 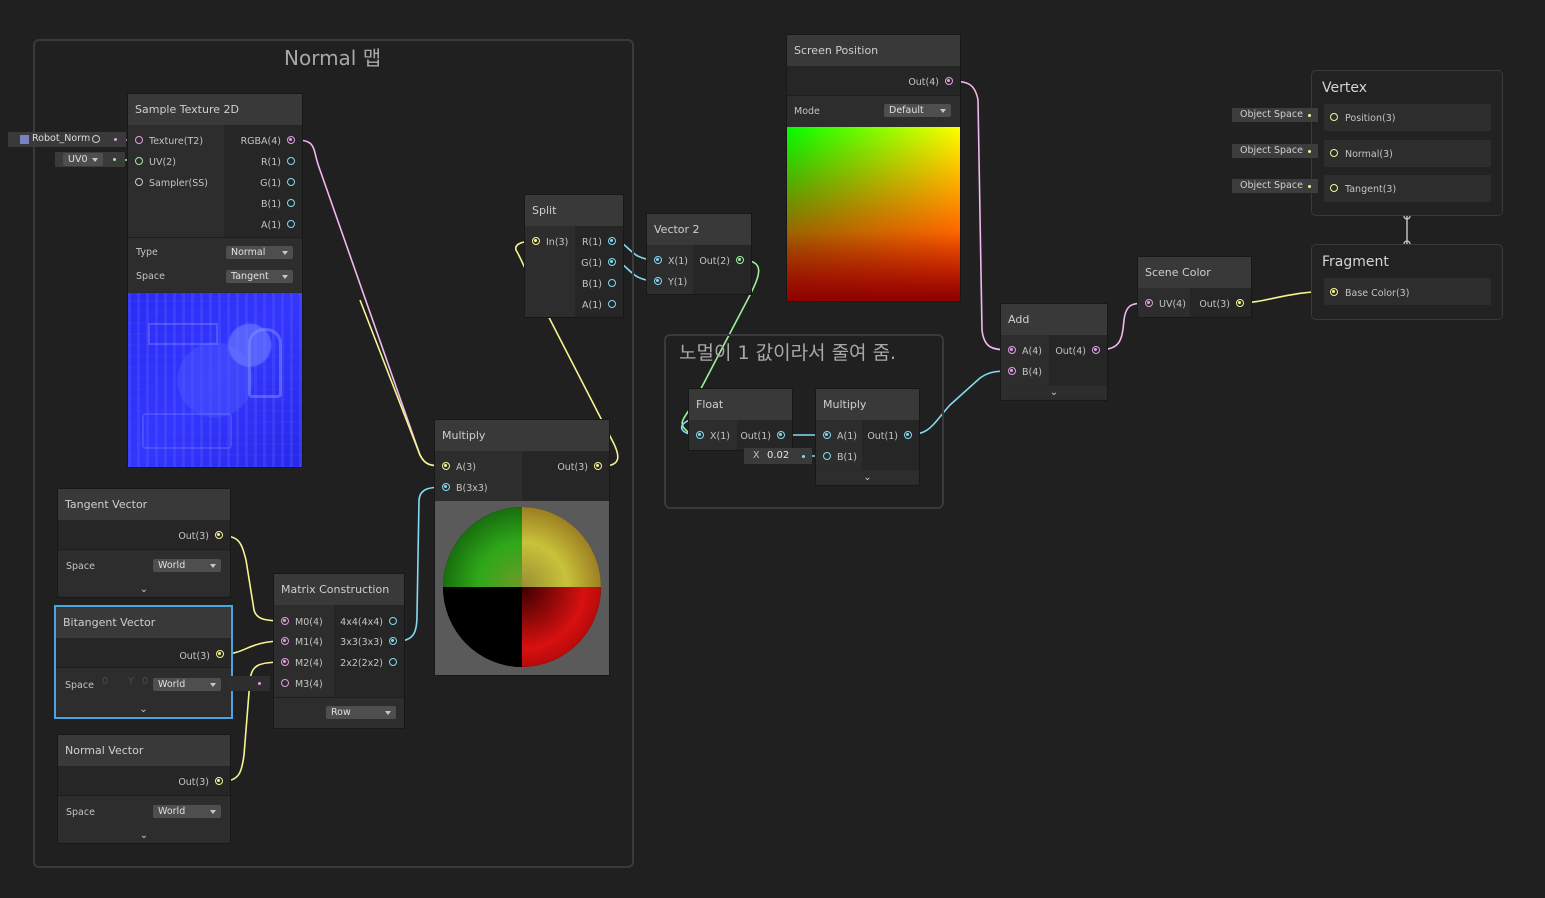 I want to click on node-title: Scene Color, so click(x=1194, y=272).